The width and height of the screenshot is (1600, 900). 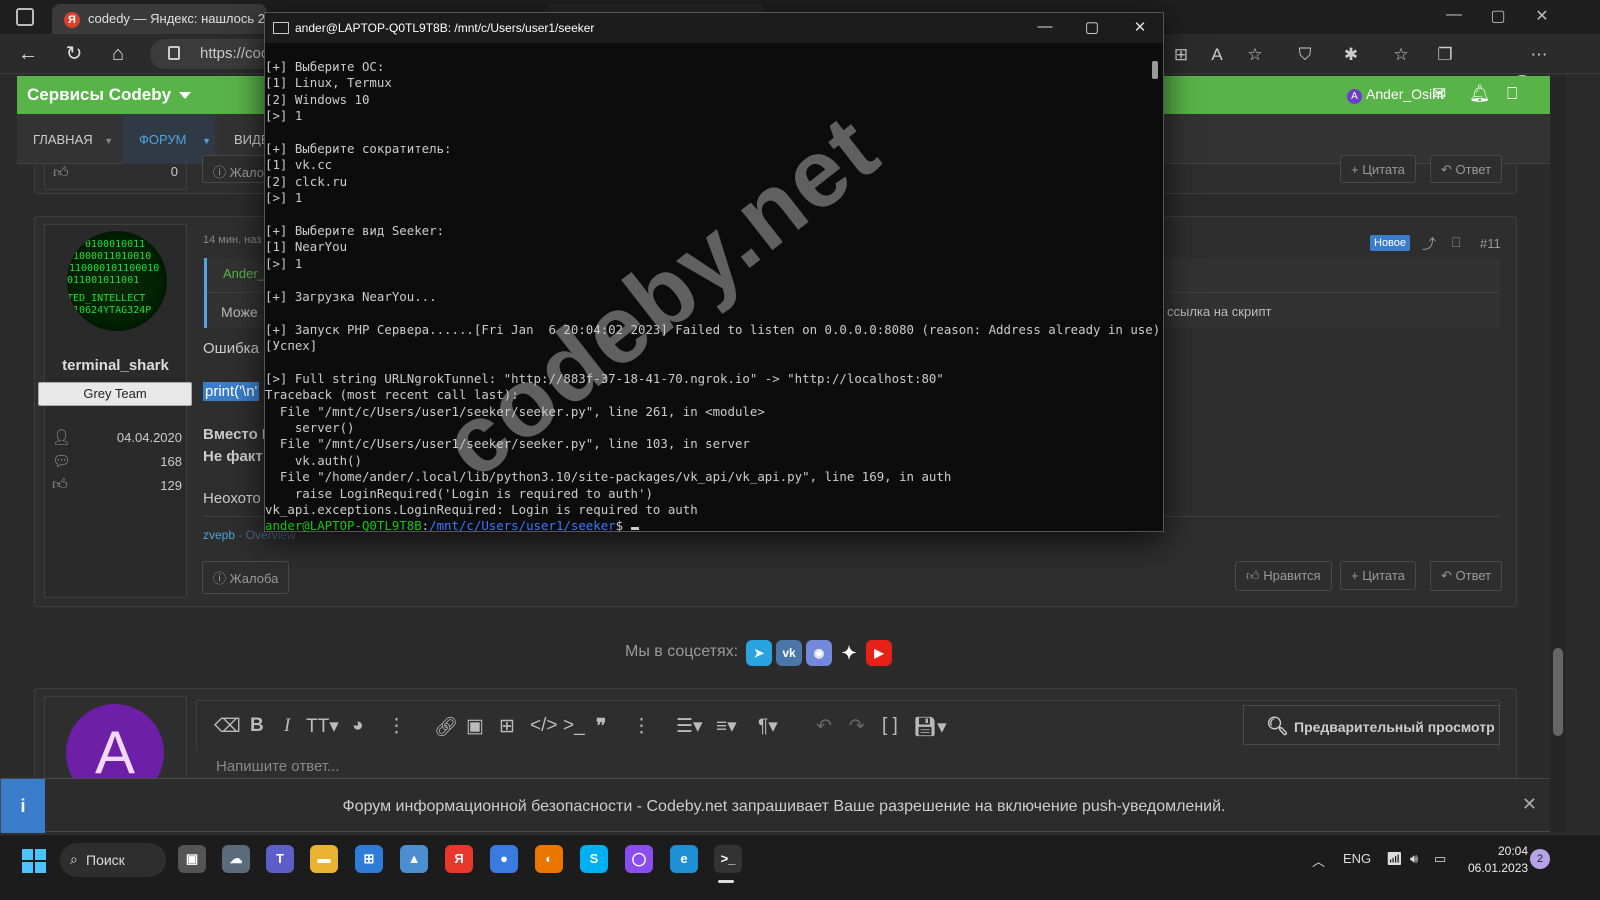 I want to click on tab-actions-icon, so click(x=25, y=17).